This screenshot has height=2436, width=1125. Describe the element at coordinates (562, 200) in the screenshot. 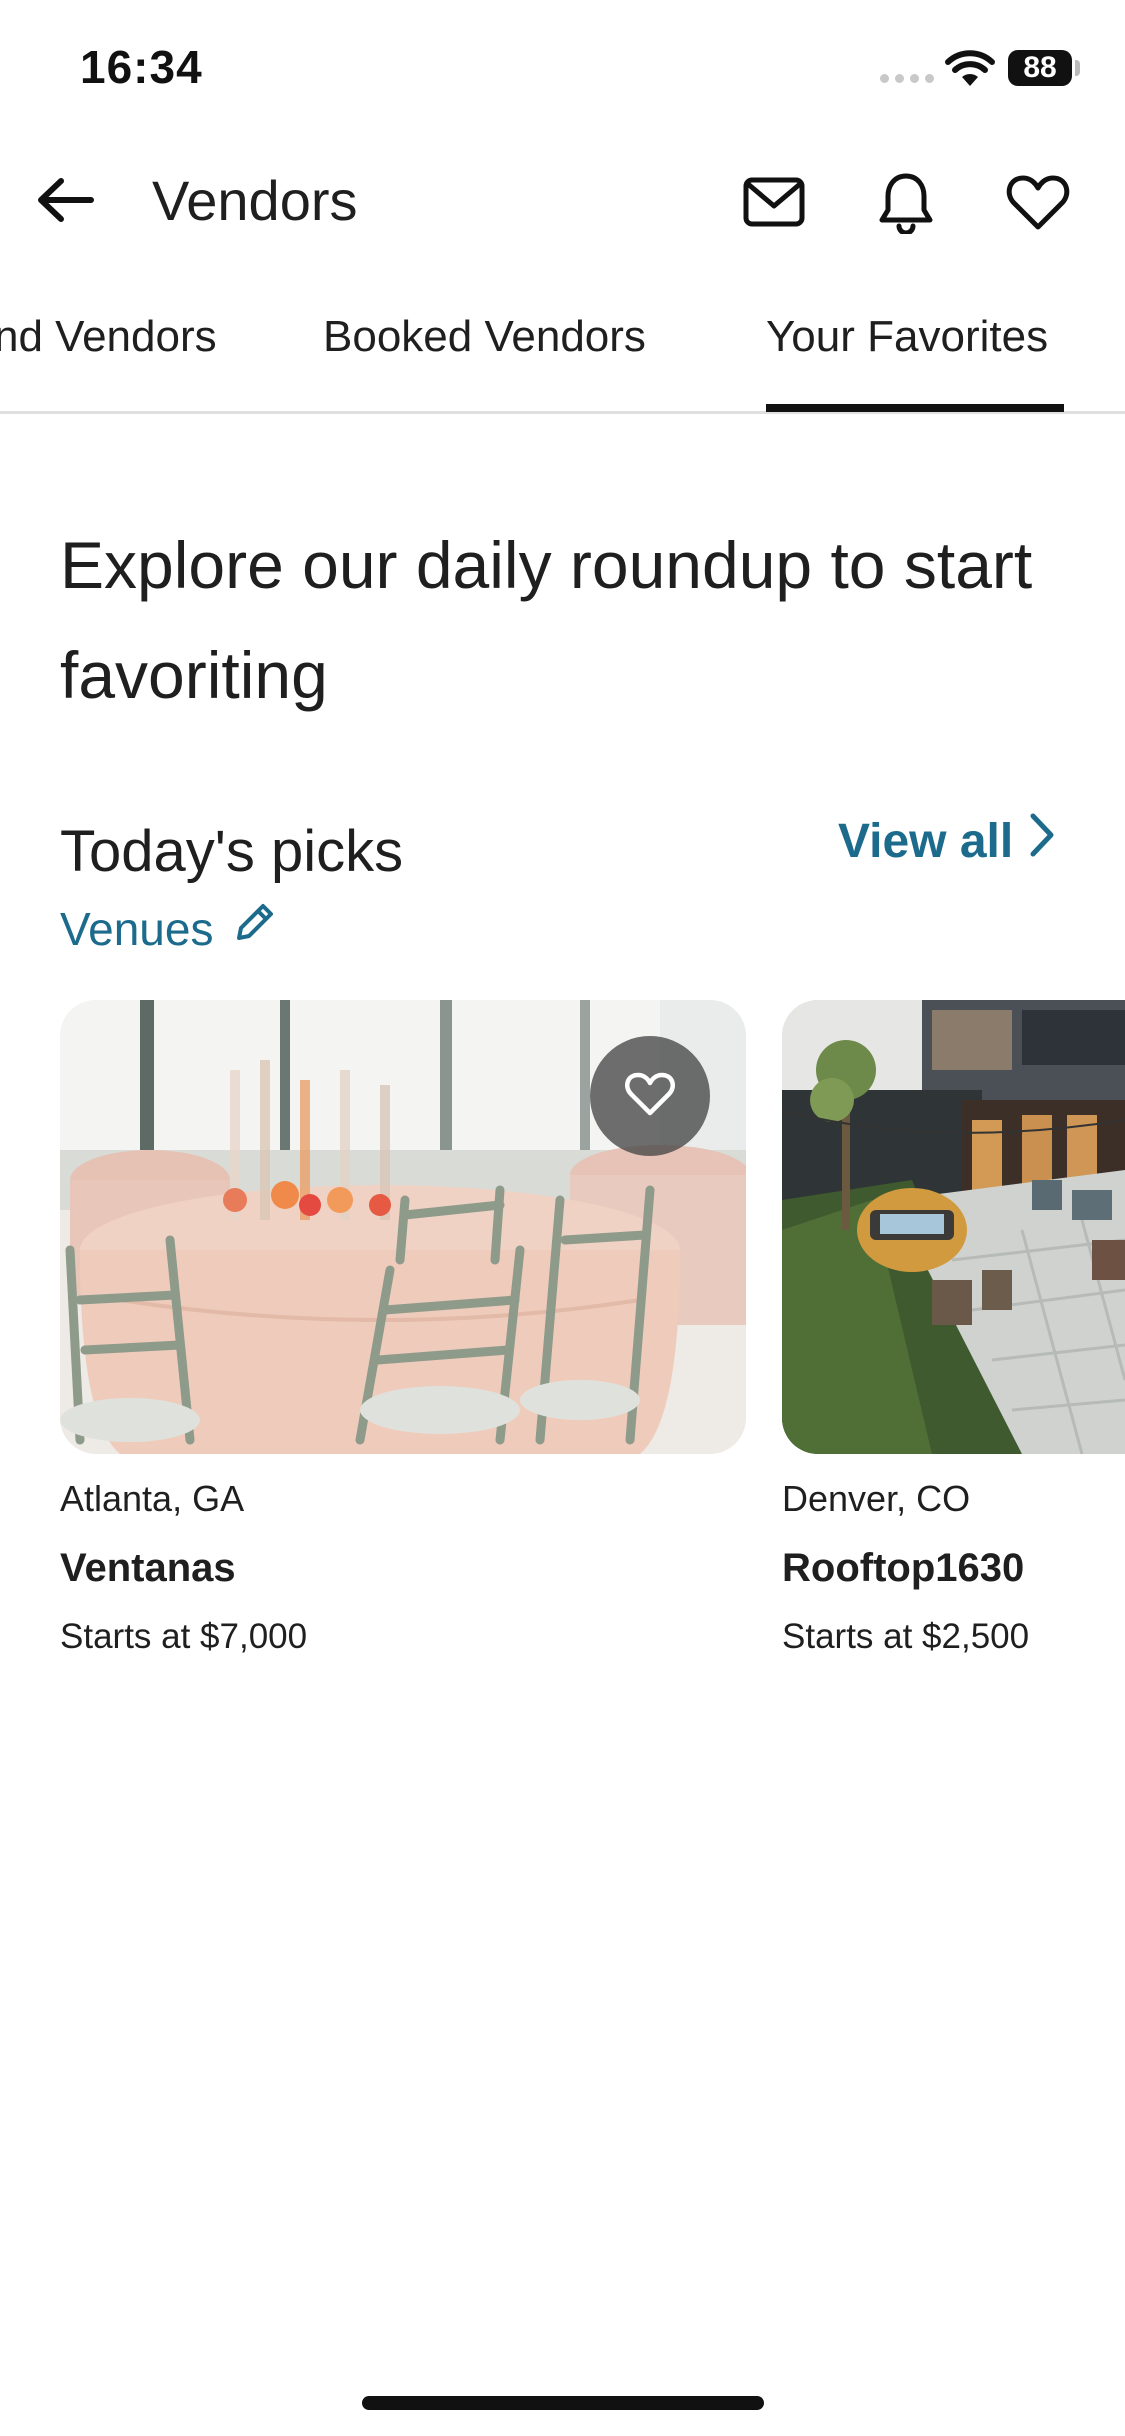

I see `header: Vendors` at that location.